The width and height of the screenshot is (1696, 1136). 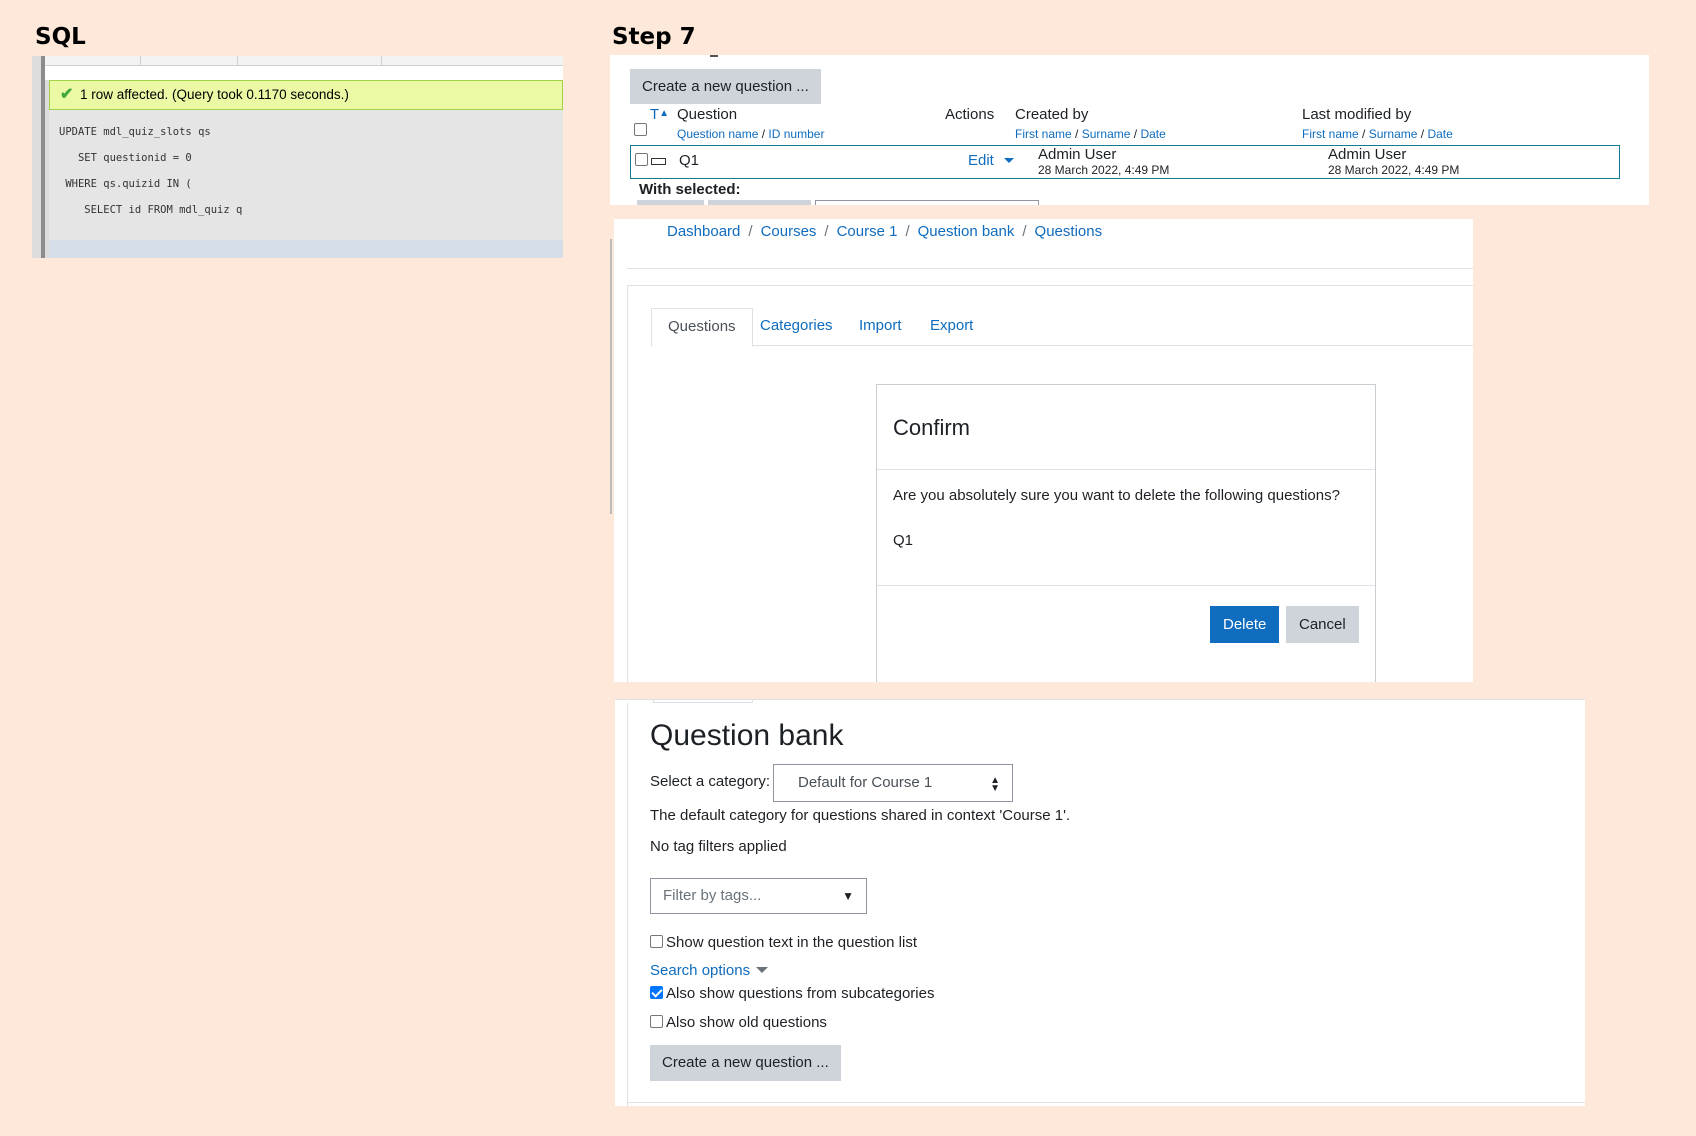 I want to click on sql-code-line: SELECT id FROM mdl_quiz q, so click(x=151, y=210).